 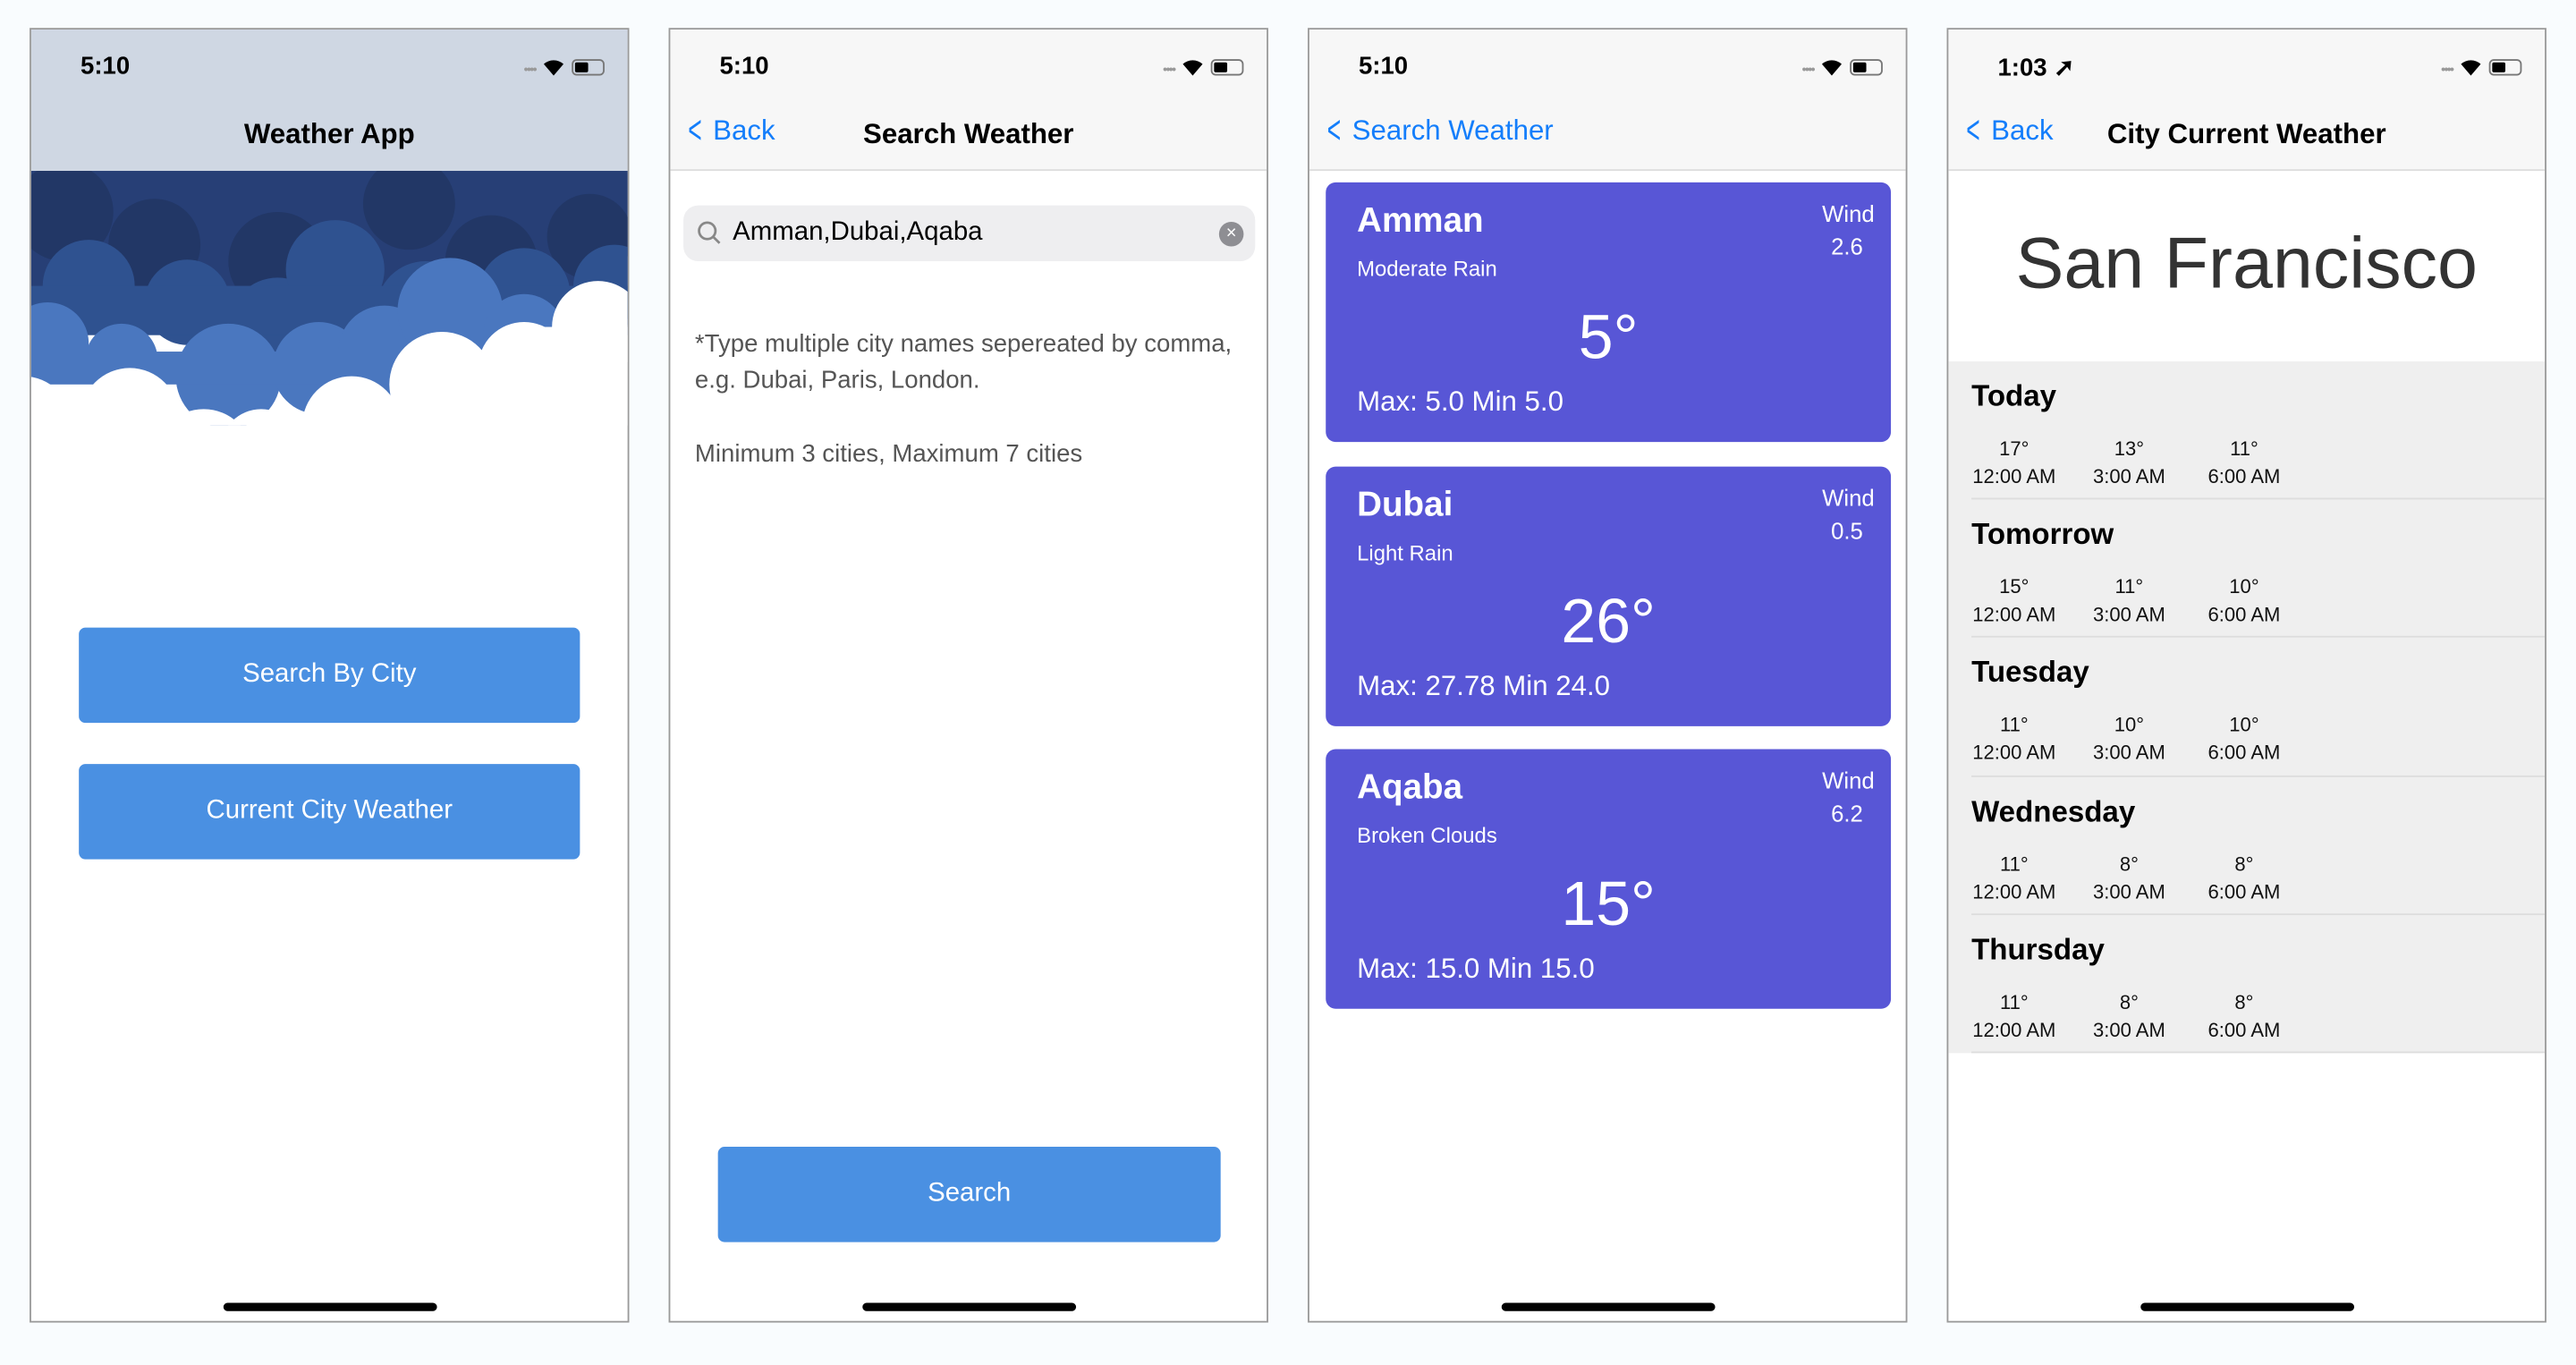 I want to click on forecast-day-row: Thursday 11° 12:00 AM 8° 3:00 AM 8° 6:00 AM, so click(x=2258, y=984).